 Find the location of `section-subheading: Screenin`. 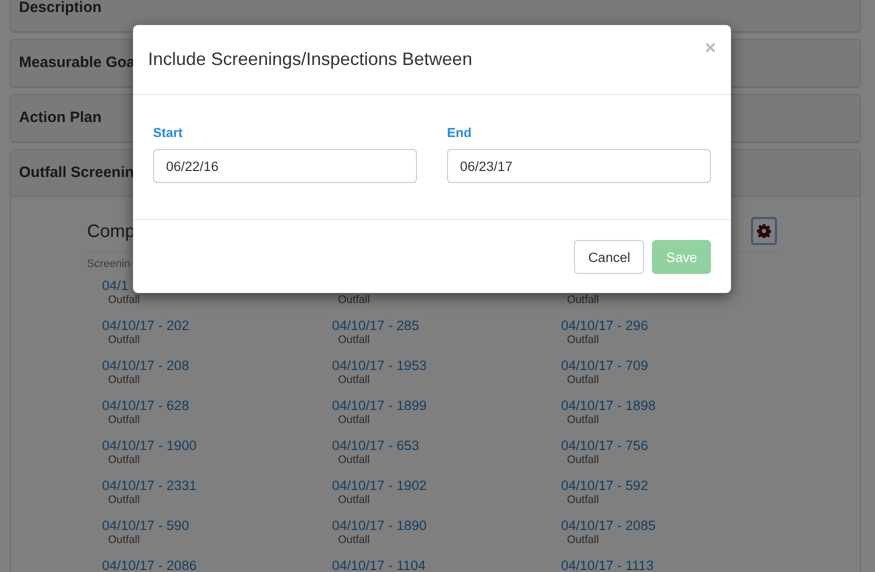

section-subheading: Screenin is located at coordinates (108, 264).